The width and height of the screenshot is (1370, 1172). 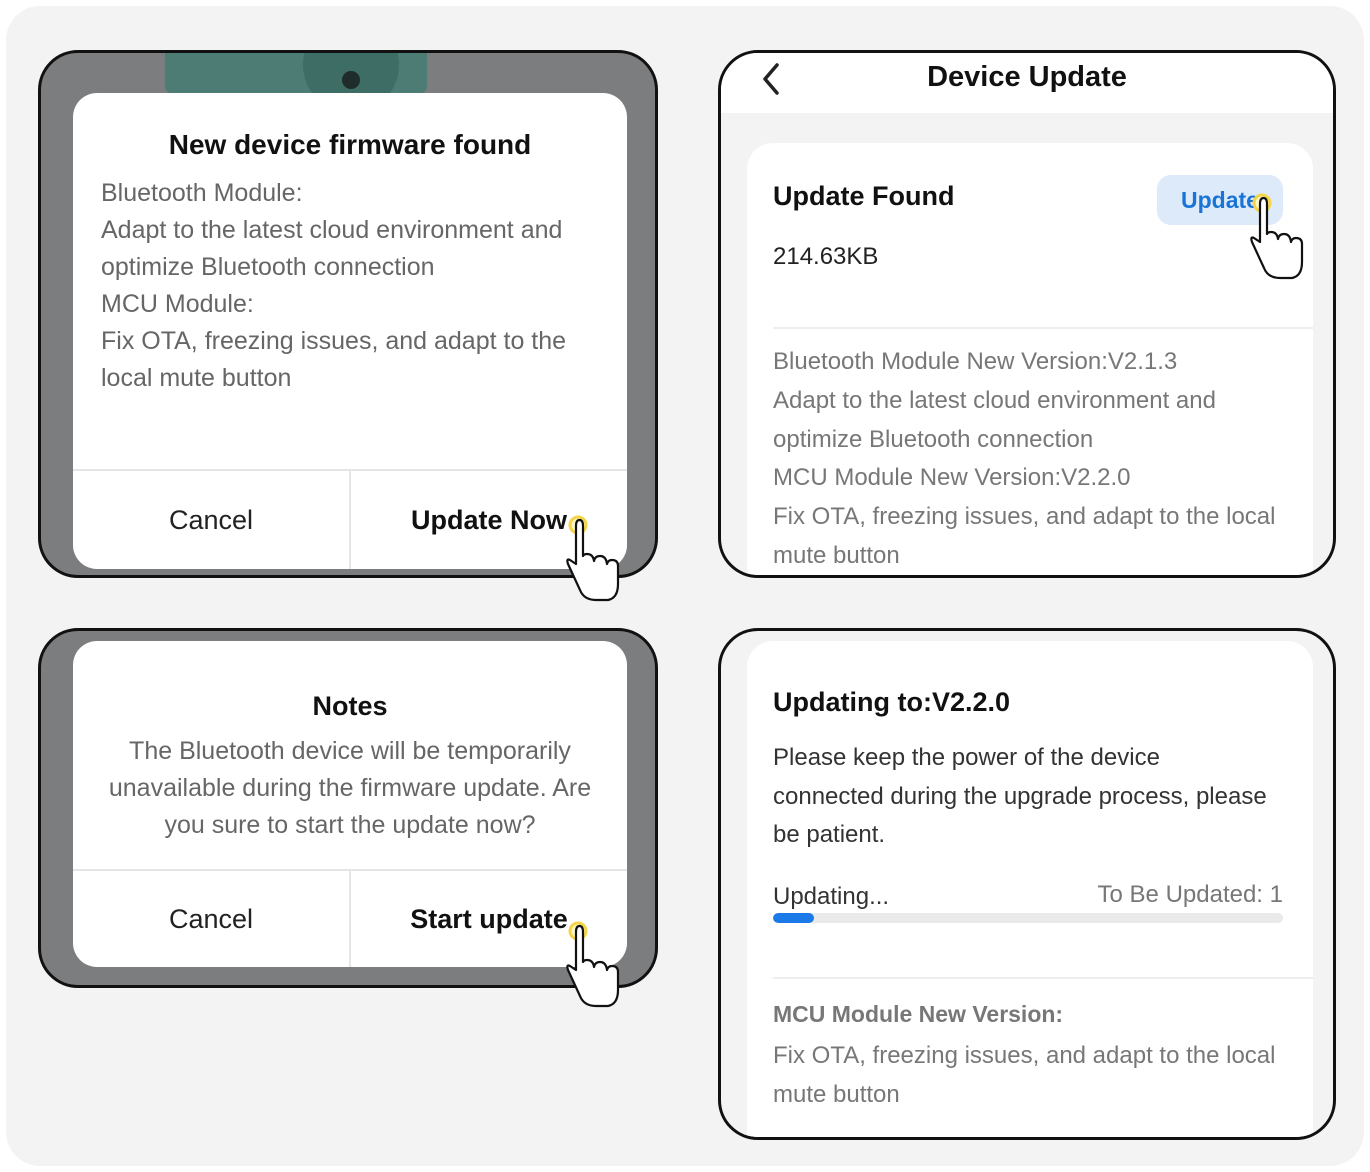 What do you see at coordinates (864, 196) in the screenshot?
I see `card-title: Update Found` at bounding box center [864, 196].